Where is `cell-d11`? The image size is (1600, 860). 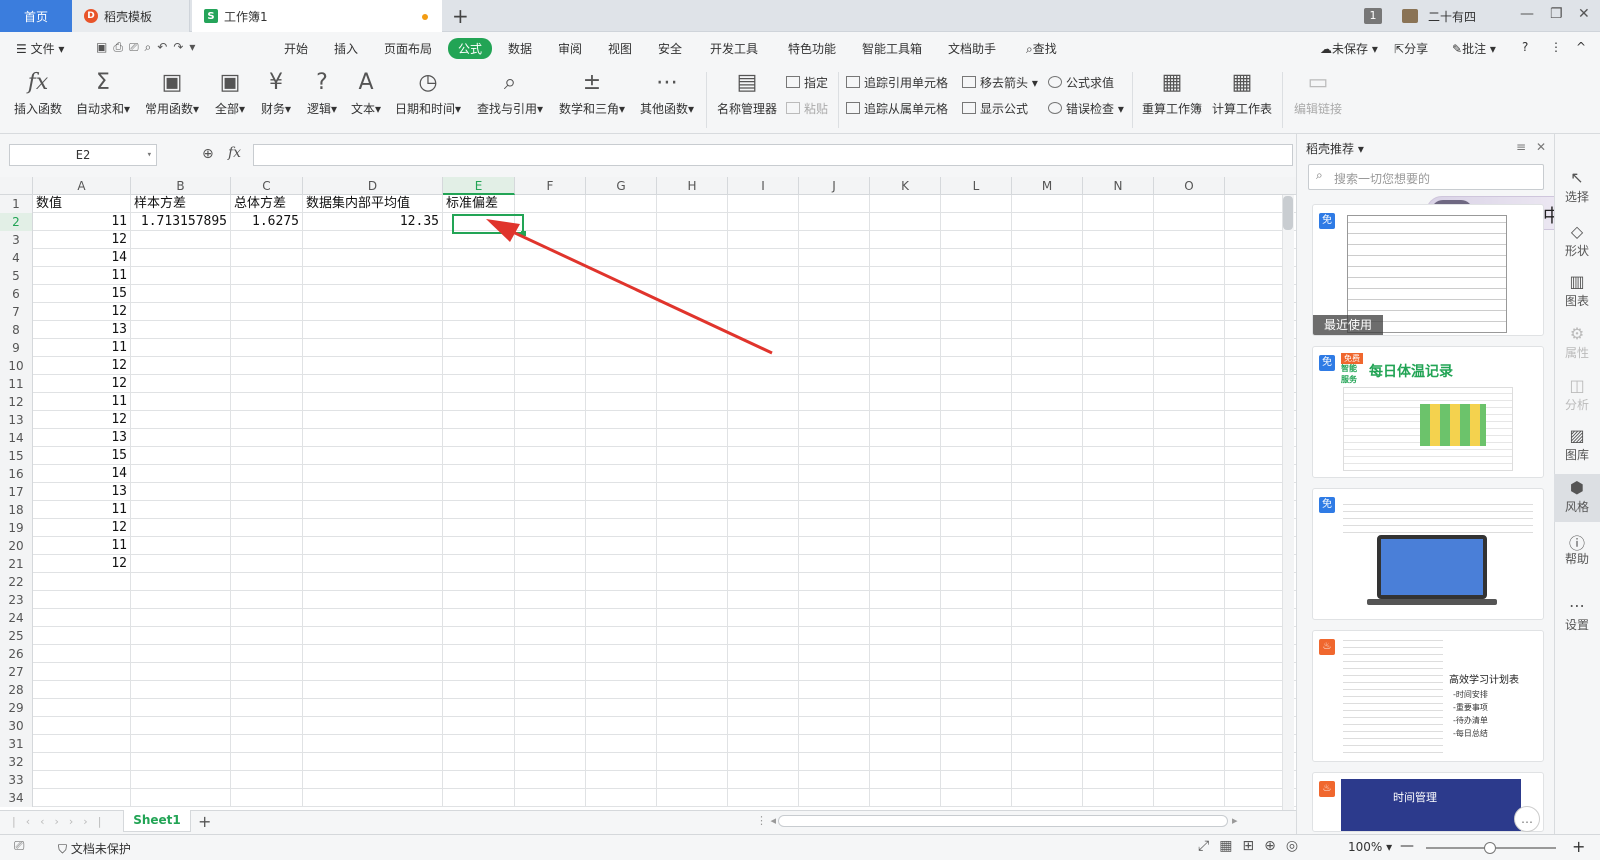
cell-d11 is located at coordinates (373, 384).